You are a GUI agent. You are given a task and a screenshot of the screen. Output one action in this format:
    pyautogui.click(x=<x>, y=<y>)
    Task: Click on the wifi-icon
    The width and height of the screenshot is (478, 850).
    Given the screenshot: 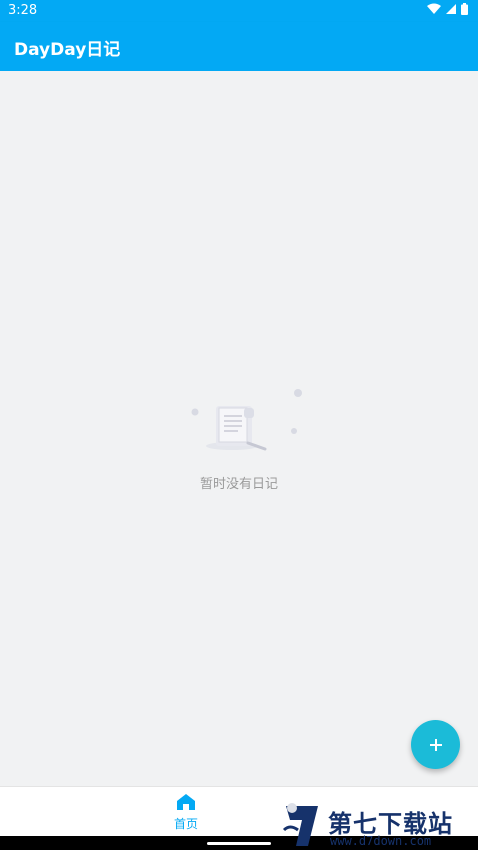 What is the action you would take?
    pyautogui.click(x=434, y=8)
    